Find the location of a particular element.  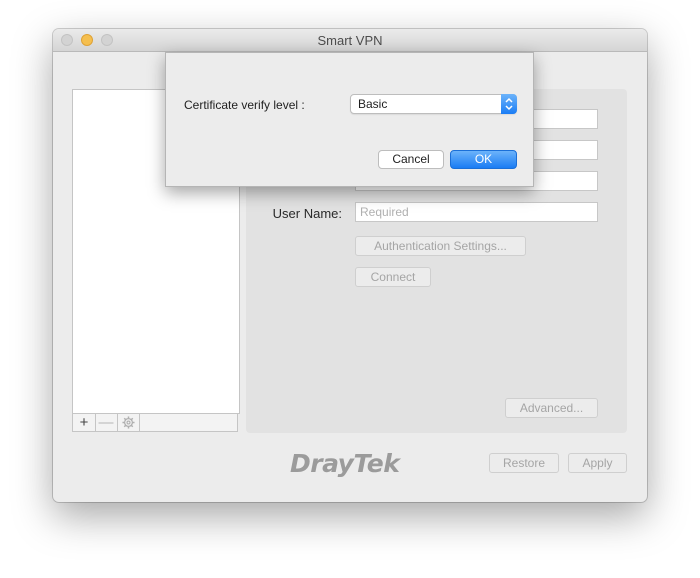

connect-button: Connect is located at coordinates (393, 277).